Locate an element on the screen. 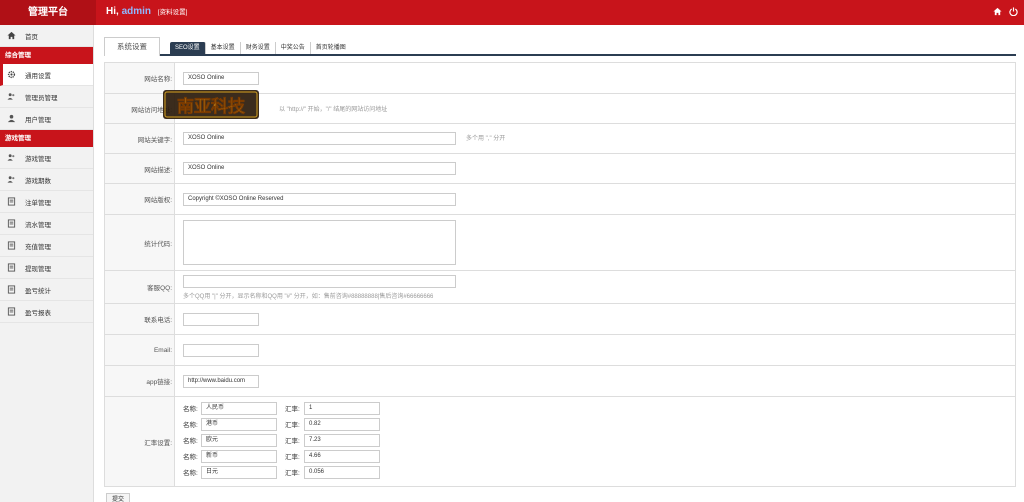  currency-name-input: 欧元 is located at coordinates (239, 440).